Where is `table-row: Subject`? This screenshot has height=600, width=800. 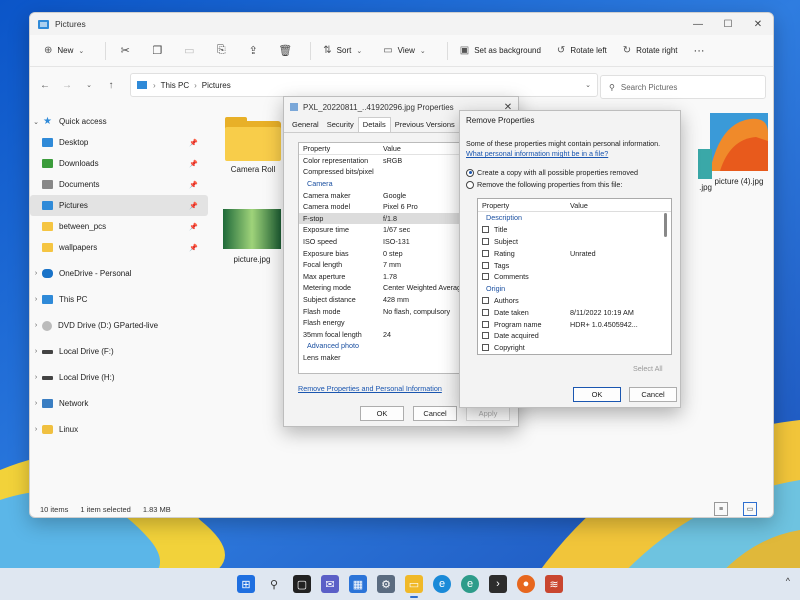 table-row: Subject is located at coordinates (574, 242).